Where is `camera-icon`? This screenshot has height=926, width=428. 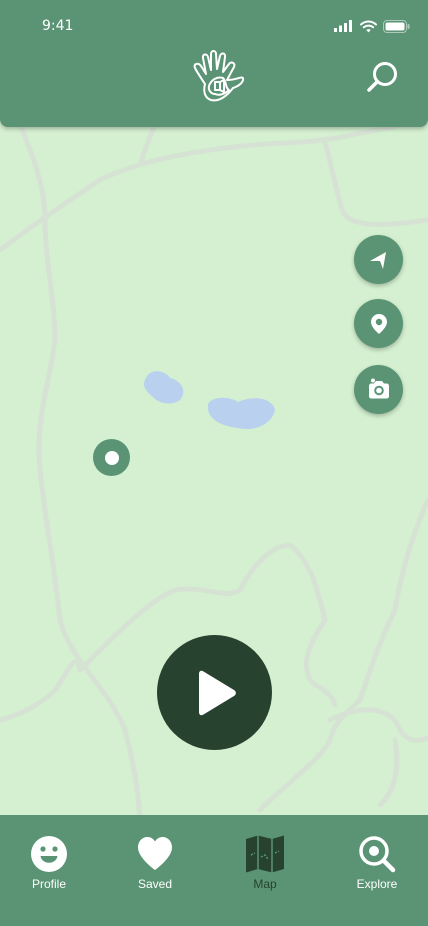 camera-icon is located at coordinates (378, 388).